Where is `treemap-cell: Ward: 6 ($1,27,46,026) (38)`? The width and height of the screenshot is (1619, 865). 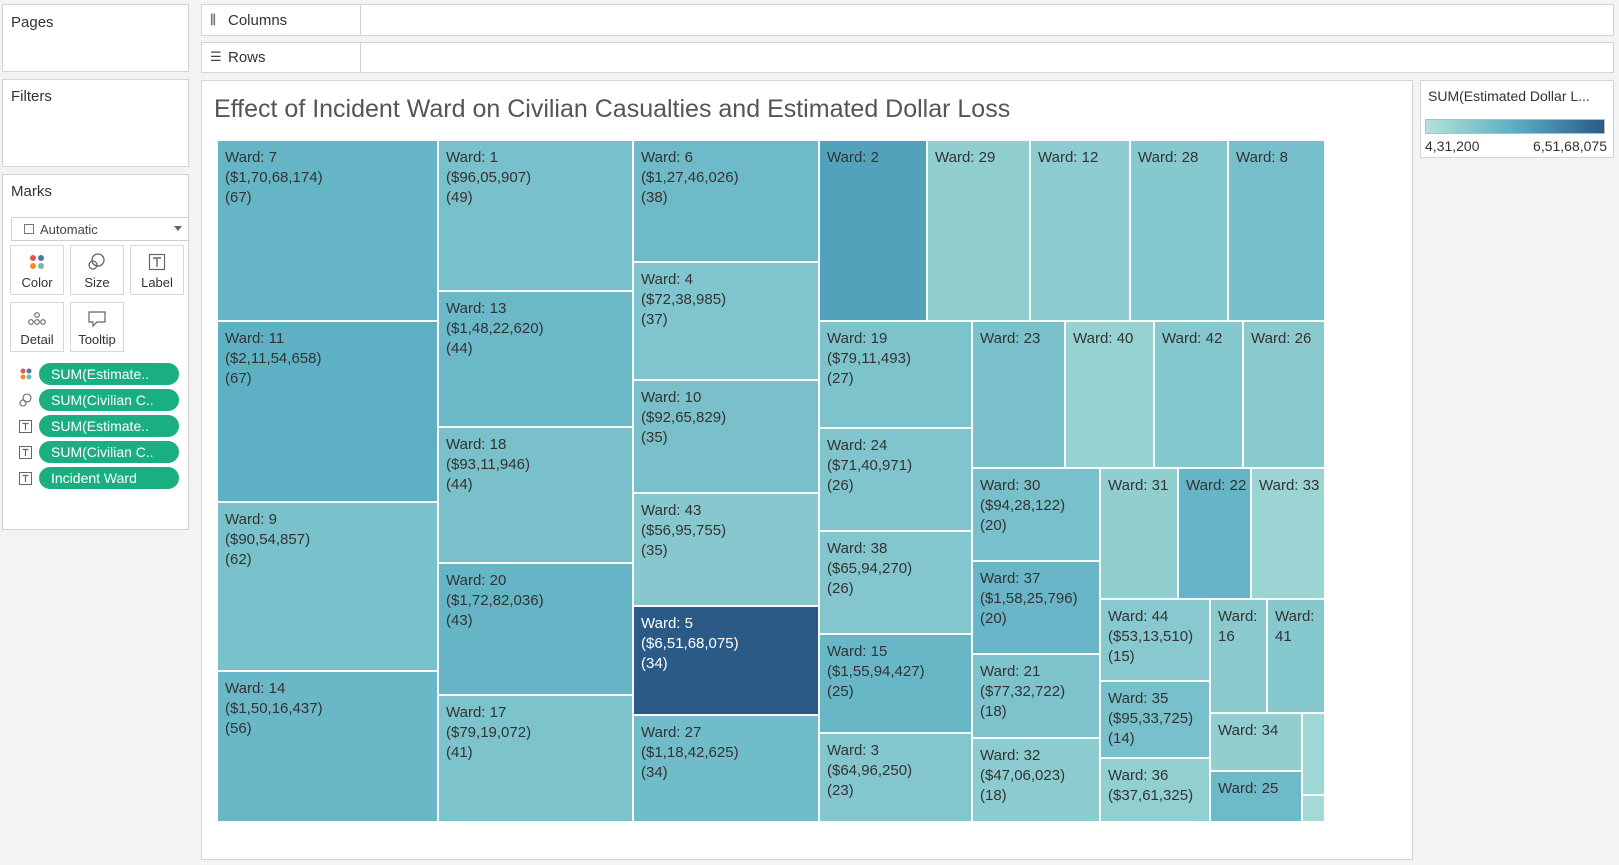 treemap-cell: Ward: 6 ($1,27,46,026) (38) is located at coordinates (726, 201).